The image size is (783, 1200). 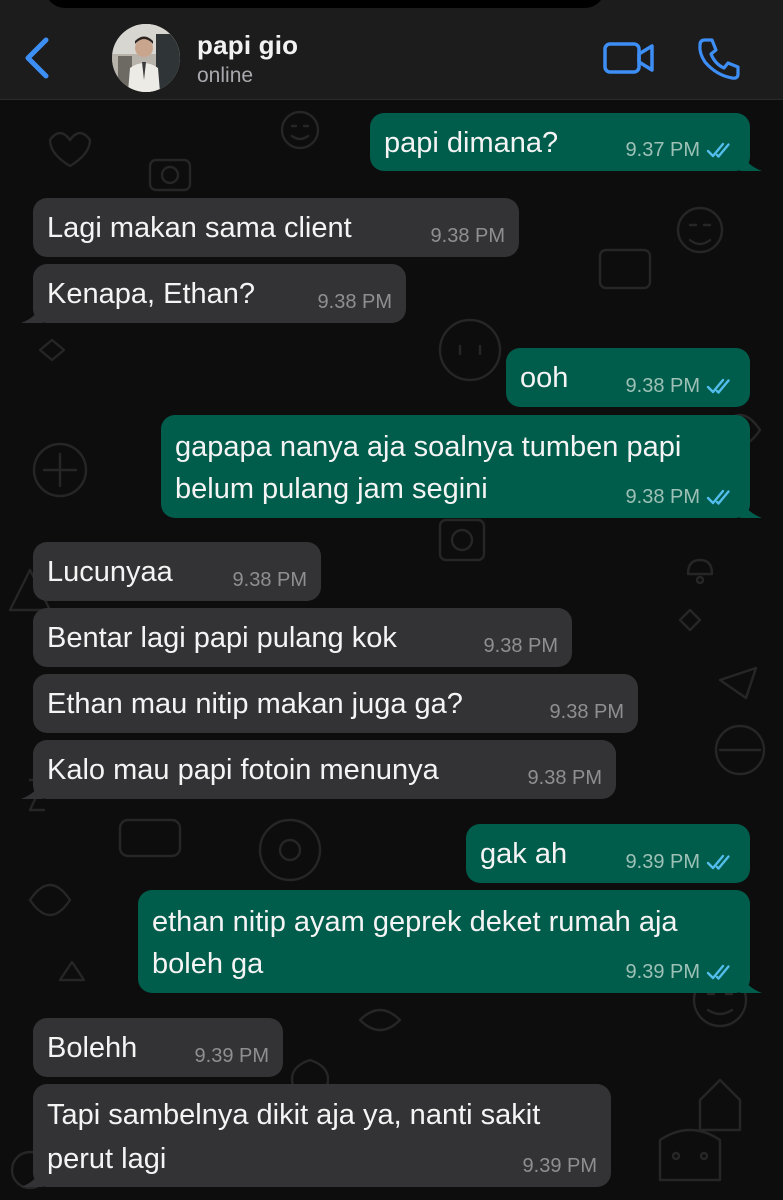 What do you see at coordinates (158, 1047) in the screenshot?
I see `message-bubble-incoming: Bolehh 9.39 PM` at bounding box center [158, 1047].